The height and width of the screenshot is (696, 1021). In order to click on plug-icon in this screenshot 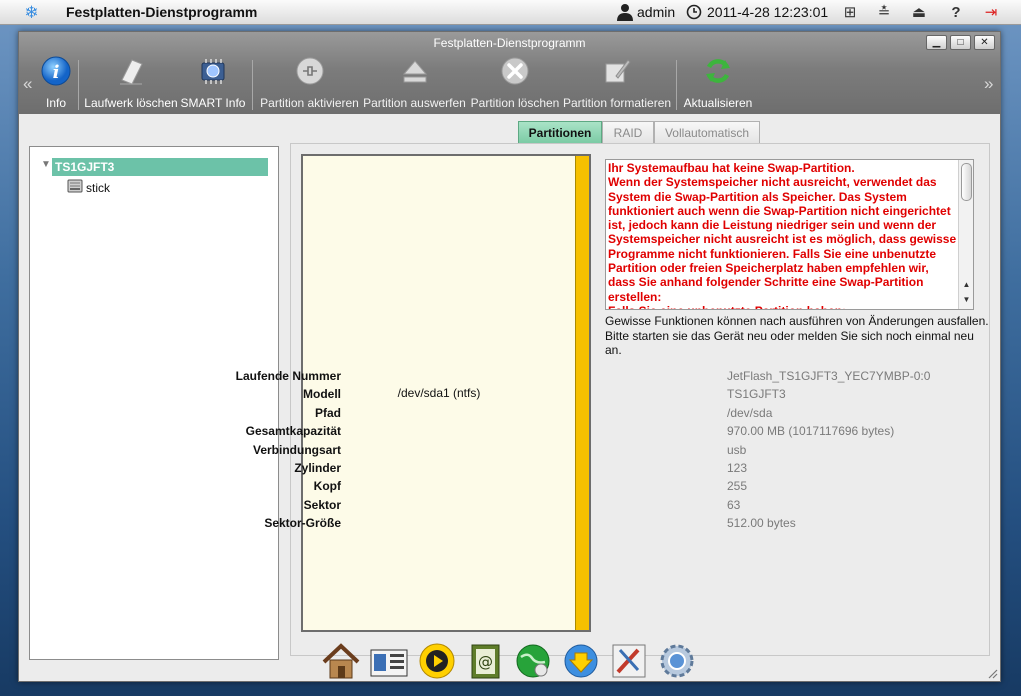, I will do `click(309, 71)`.